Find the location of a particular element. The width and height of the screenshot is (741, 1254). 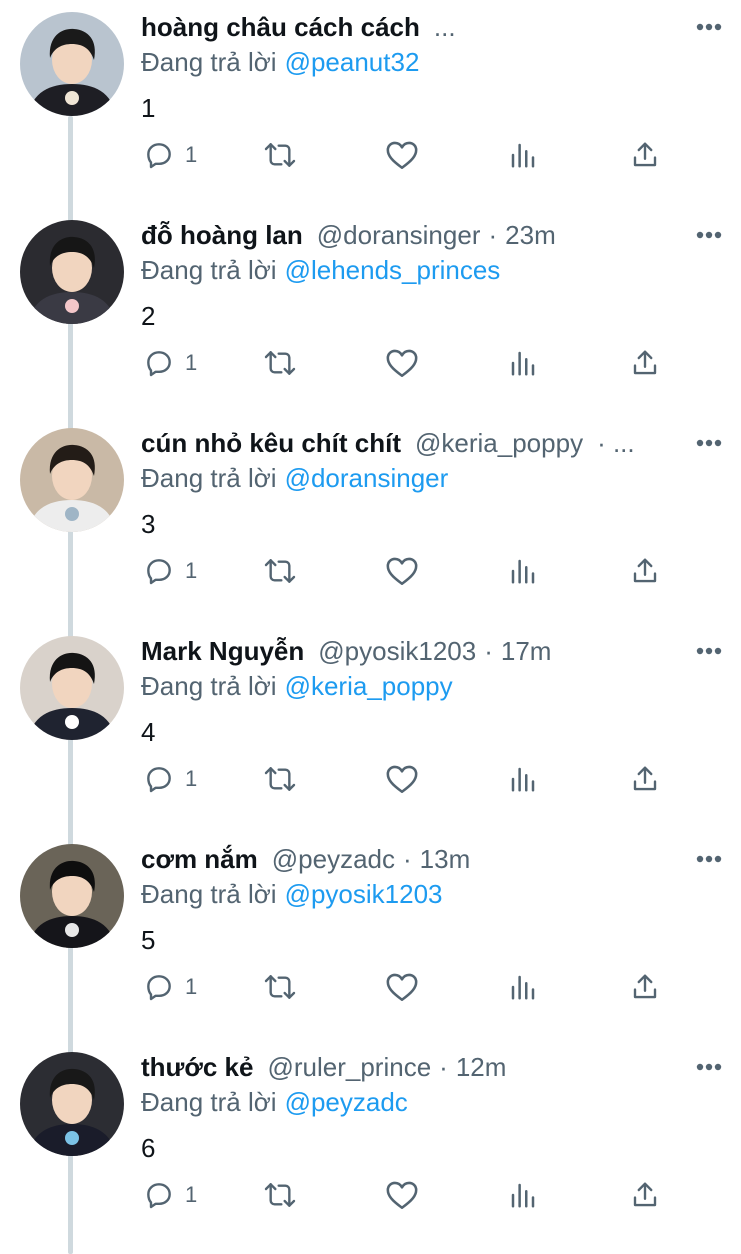

display-name: hoàng châu cách cách is located at coordinates (280, 27).